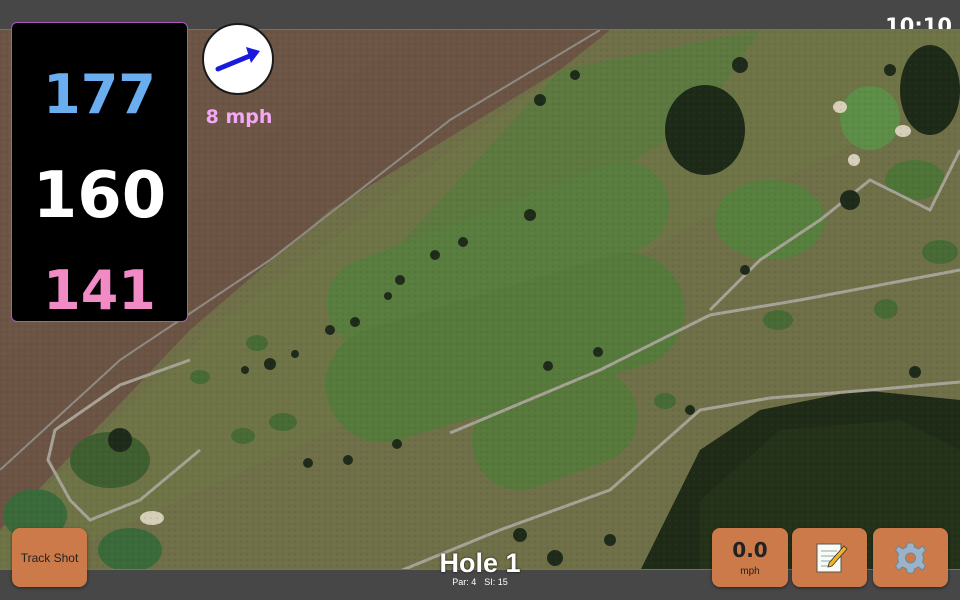  I want to click on speed-button: 0.0 mph, so click(750, 557).